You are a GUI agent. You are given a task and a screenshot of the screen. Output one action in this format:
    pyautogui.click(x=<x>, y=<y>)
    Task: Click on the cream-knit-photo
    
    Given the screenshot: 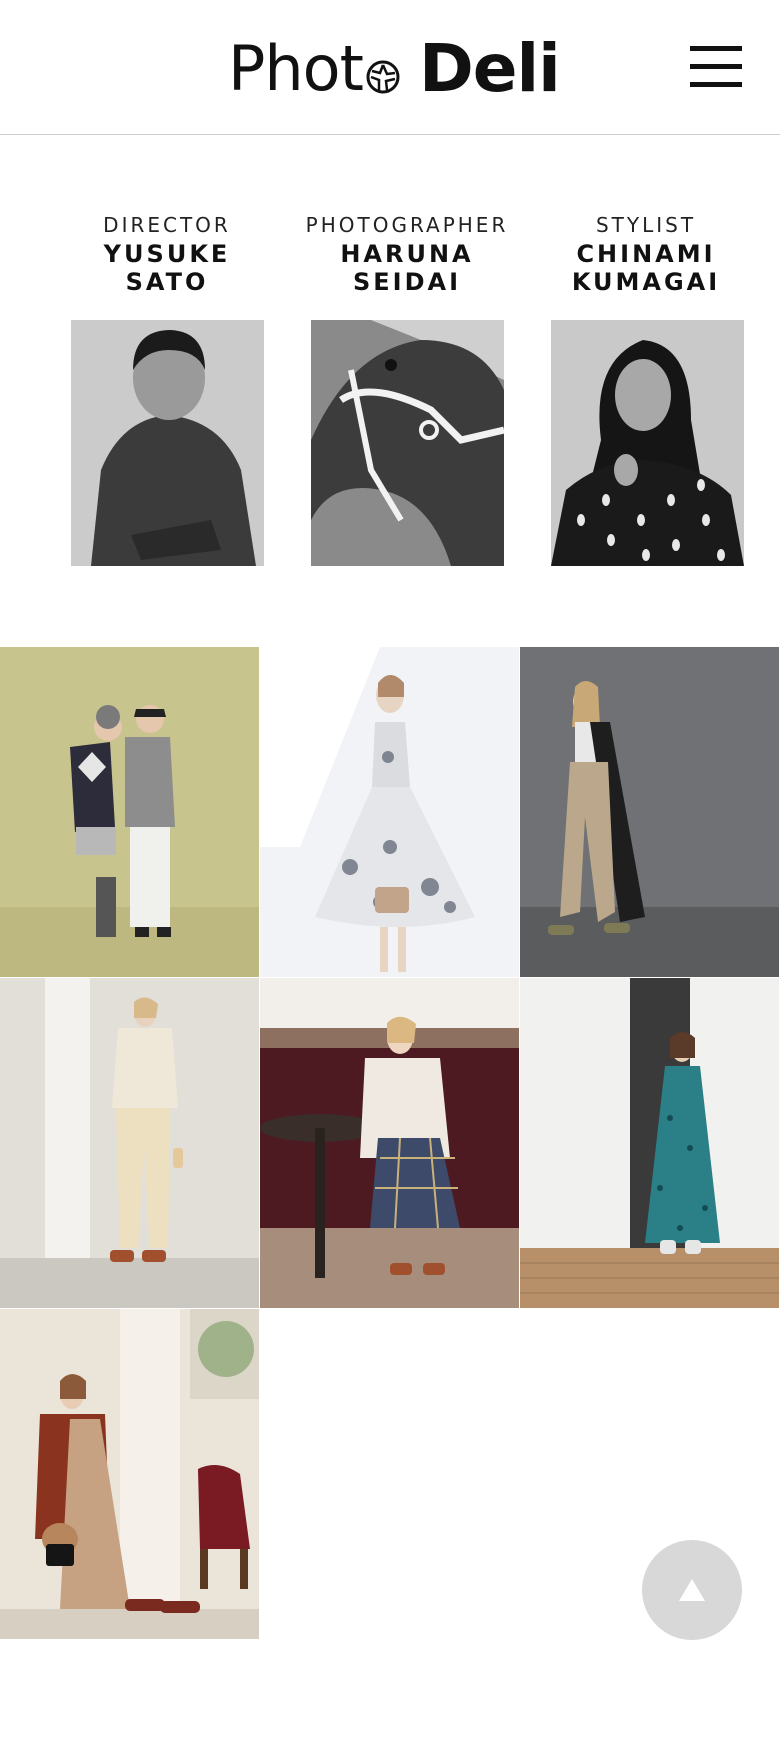 What is the action you would take?
    pyautogui.click(x=129, y=1143)
    